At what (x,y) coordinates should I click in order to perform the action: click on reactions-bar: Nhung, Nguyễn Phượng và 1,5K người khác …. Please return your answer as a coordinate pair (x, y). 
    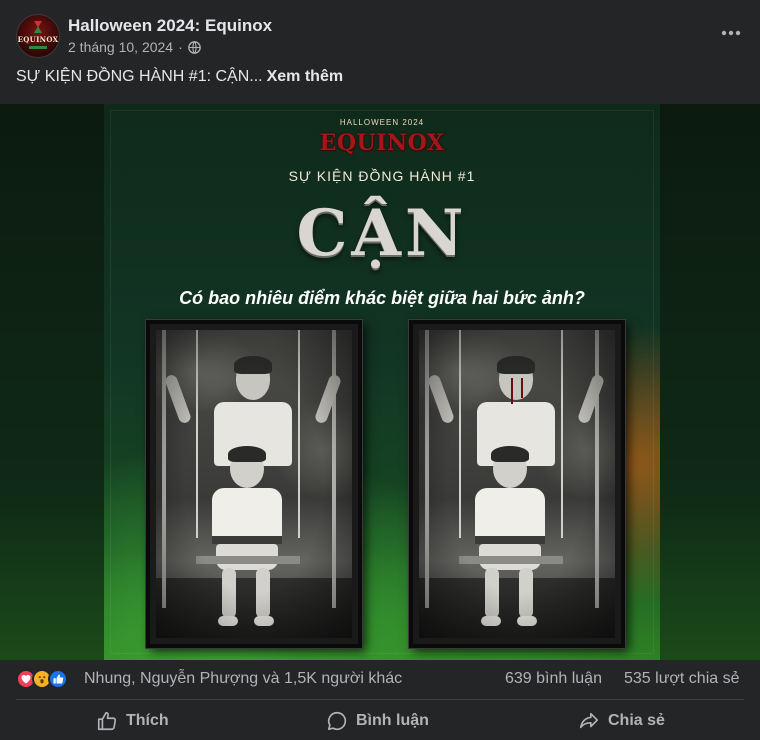
    Looking at the image, I should click on (380, 679).